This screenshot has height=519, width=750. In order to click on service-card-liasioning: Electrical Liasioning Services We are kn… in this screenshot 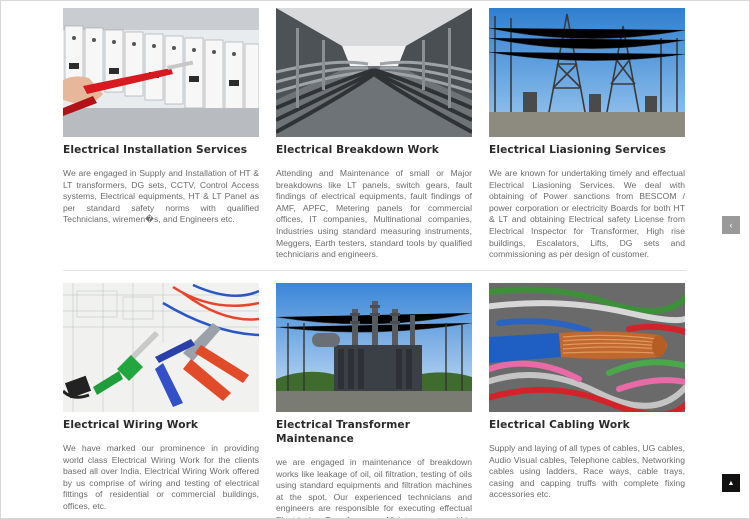, I will do `click(587, 133)`.